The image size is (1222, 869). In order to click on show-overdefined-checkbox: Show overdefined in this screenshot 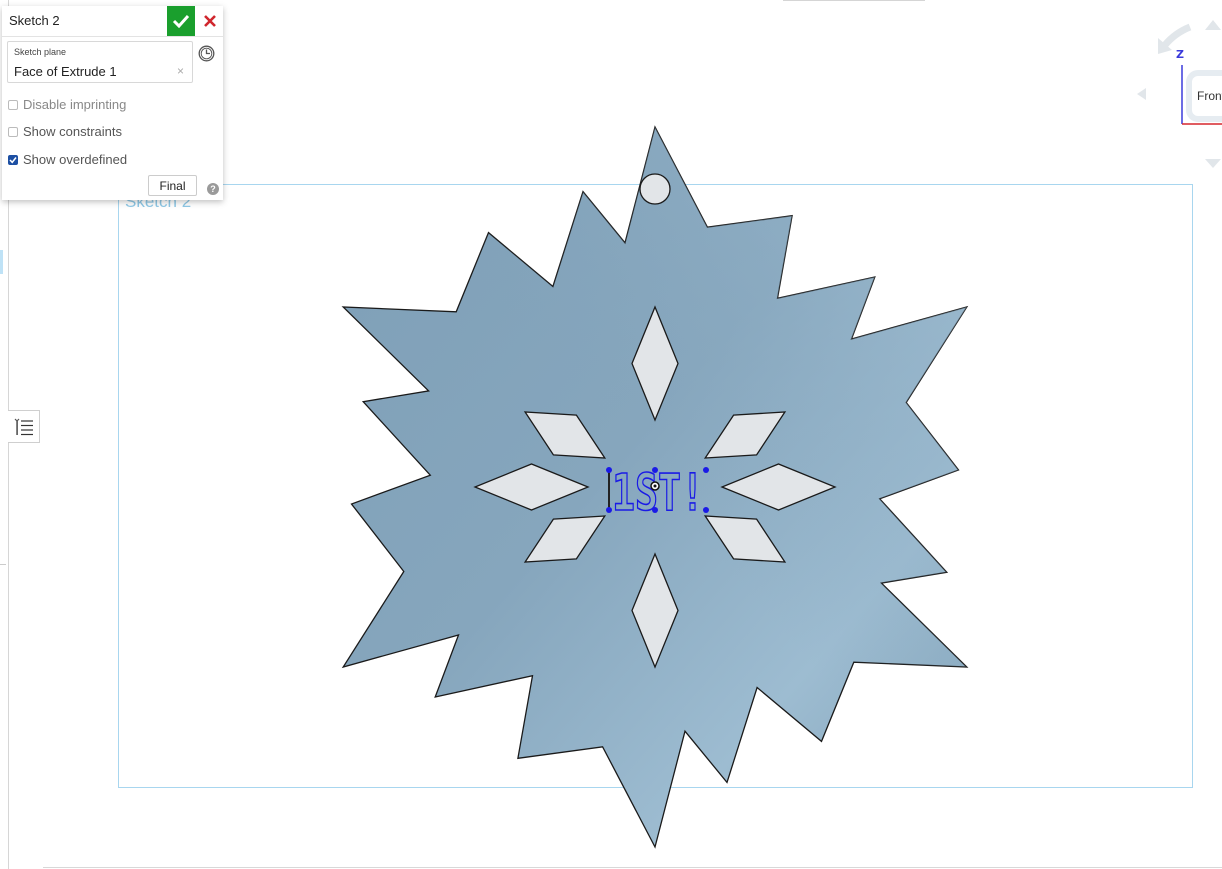, I will do `click(67, 159)`.